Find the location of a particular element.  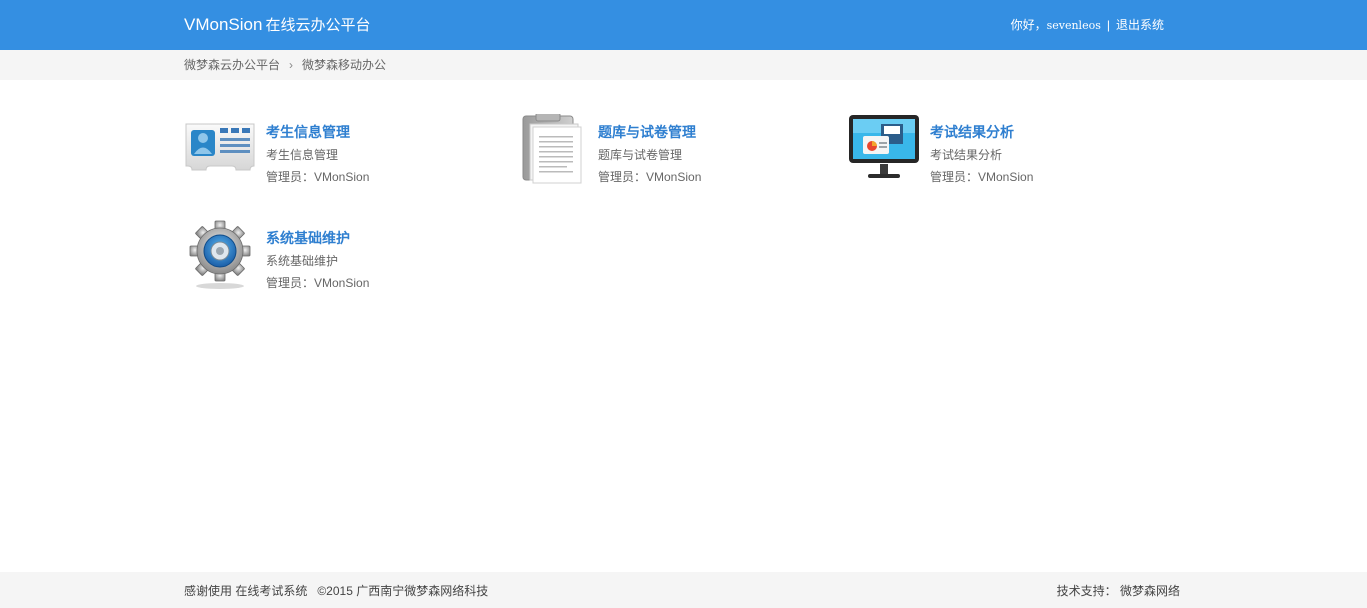

monitor-chart-icon is located at coordinates (885, 151).